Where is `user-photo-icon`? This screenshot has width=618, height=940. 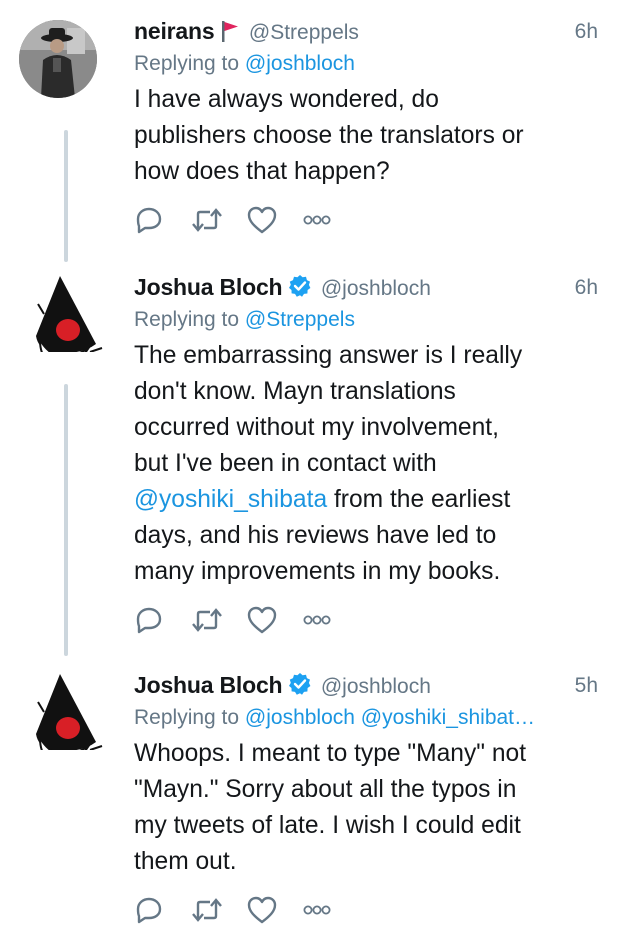 user-photo-icon is located at coordinates (58, 59).